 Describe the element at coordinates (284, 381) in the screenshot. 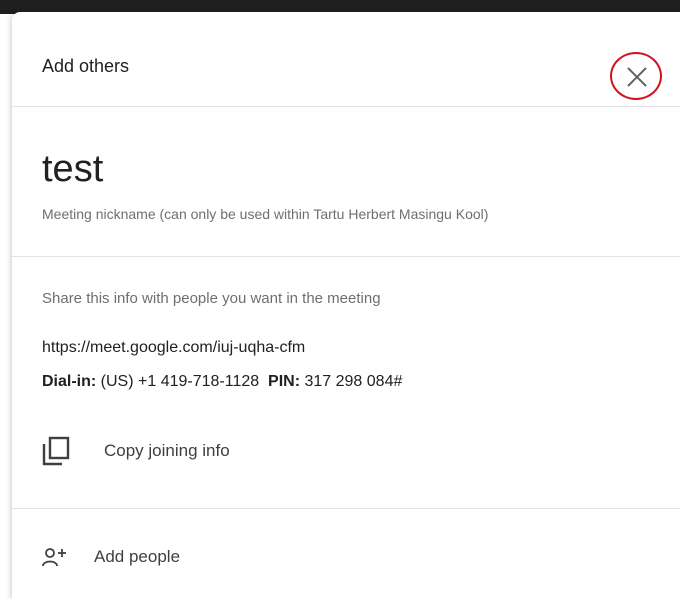

I see `pin-label: PIN:` at that location.